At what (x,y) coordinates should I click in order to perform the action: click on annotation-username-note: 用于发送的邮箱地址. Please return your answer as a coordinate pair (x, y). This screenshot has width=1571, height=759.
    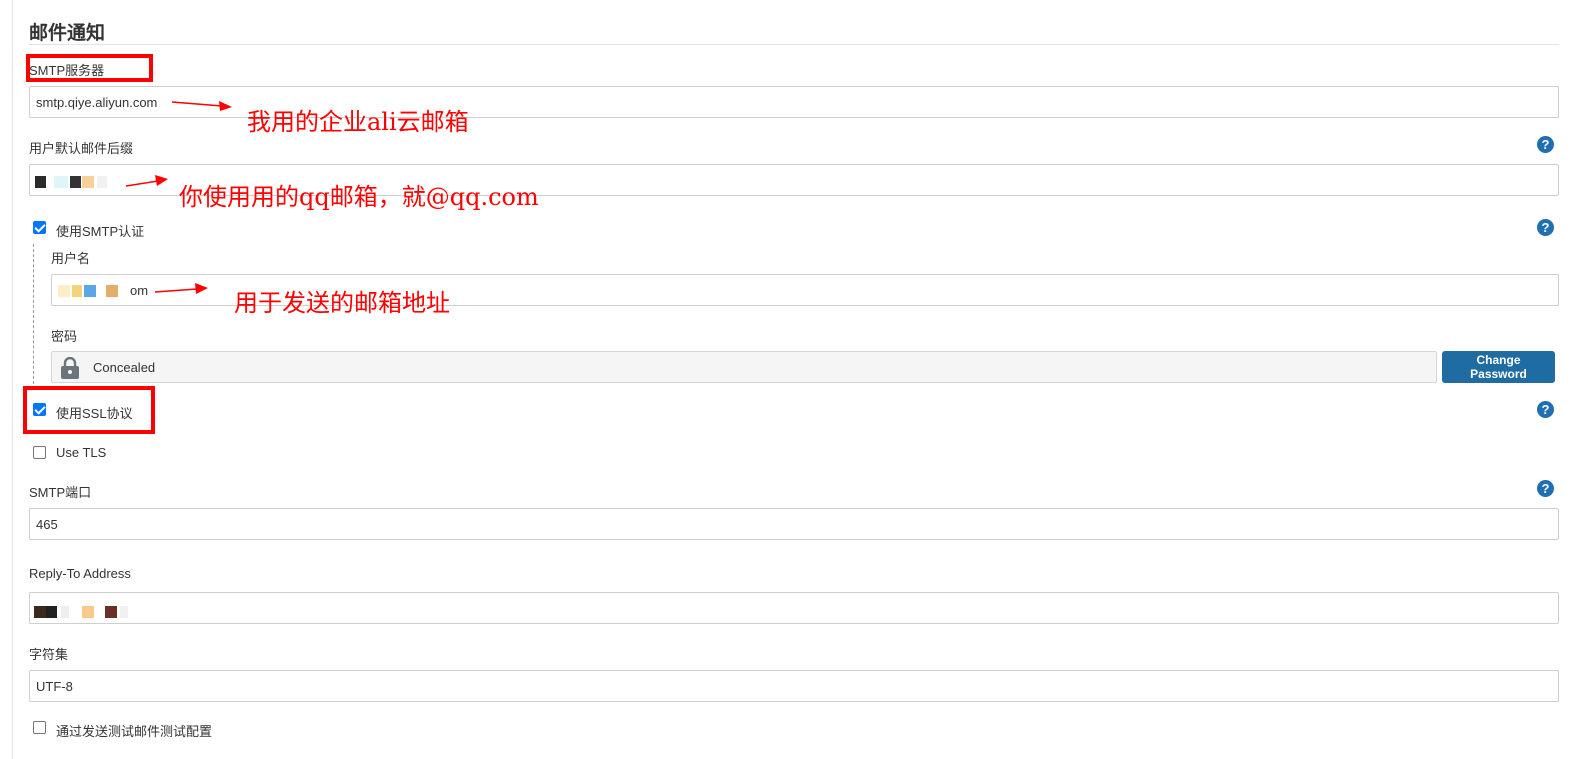
    Looking at the image, I should click on (342, 303).